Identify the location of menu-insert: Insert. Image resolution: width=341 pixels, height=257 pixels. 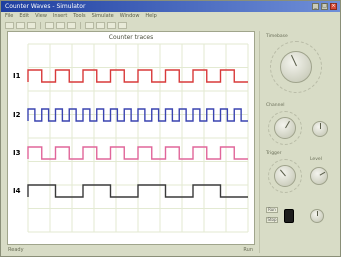
(60, 16).